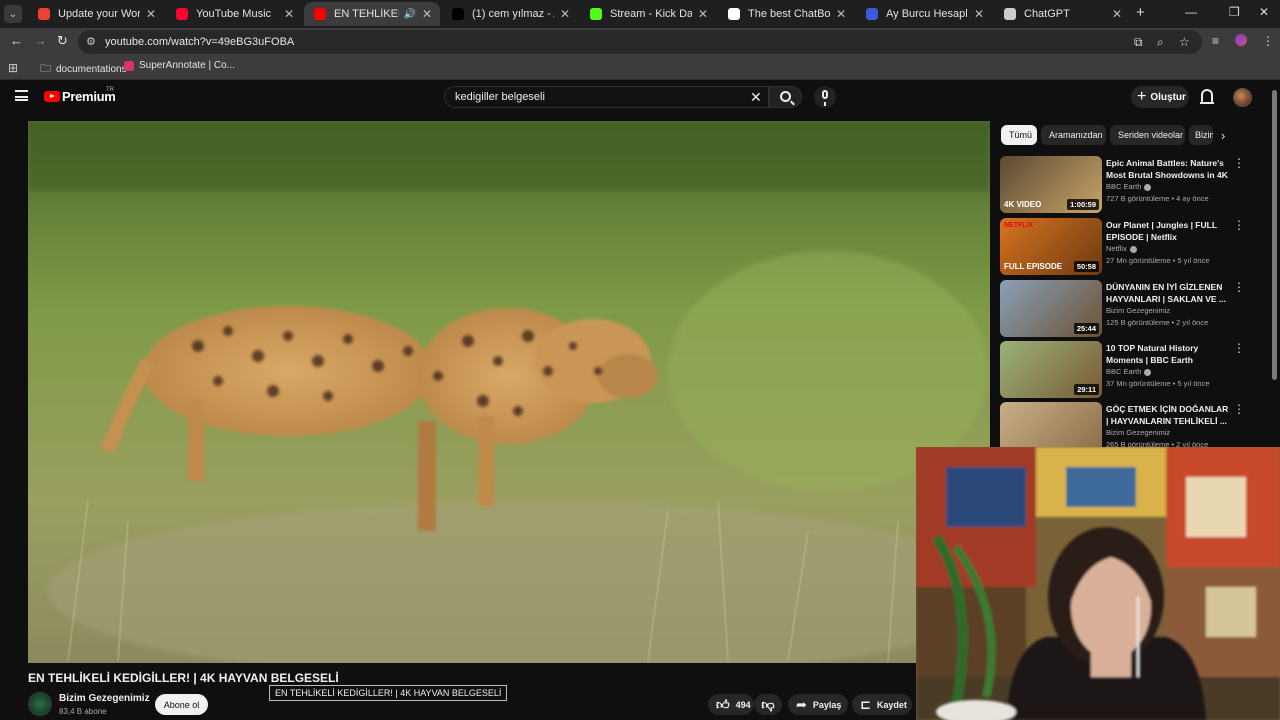 This screenshot has width=1280, height=720. I want to click on recommended-channel: Netflix, so click(1121, 248).